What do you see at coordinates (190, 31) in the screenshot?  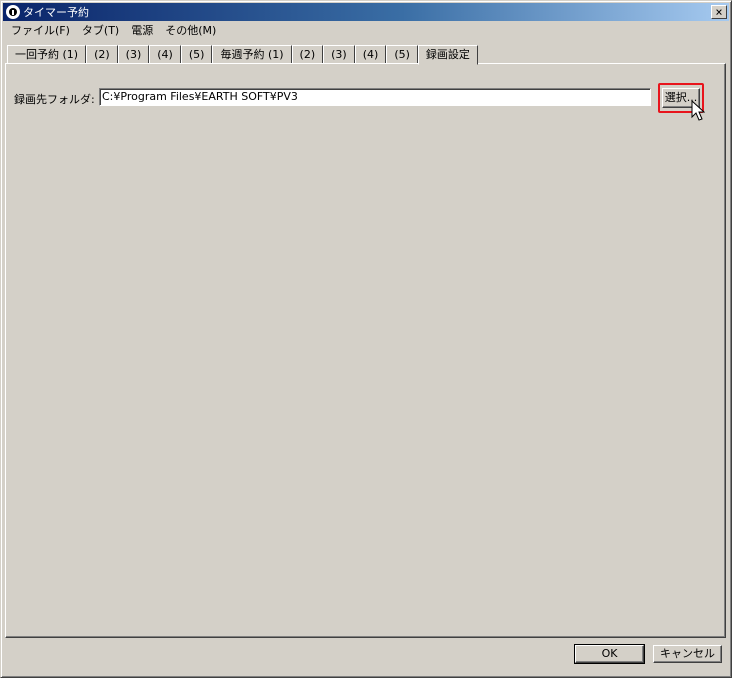 I see `menu-other: その他(M)` at bounding box center [190, 31].